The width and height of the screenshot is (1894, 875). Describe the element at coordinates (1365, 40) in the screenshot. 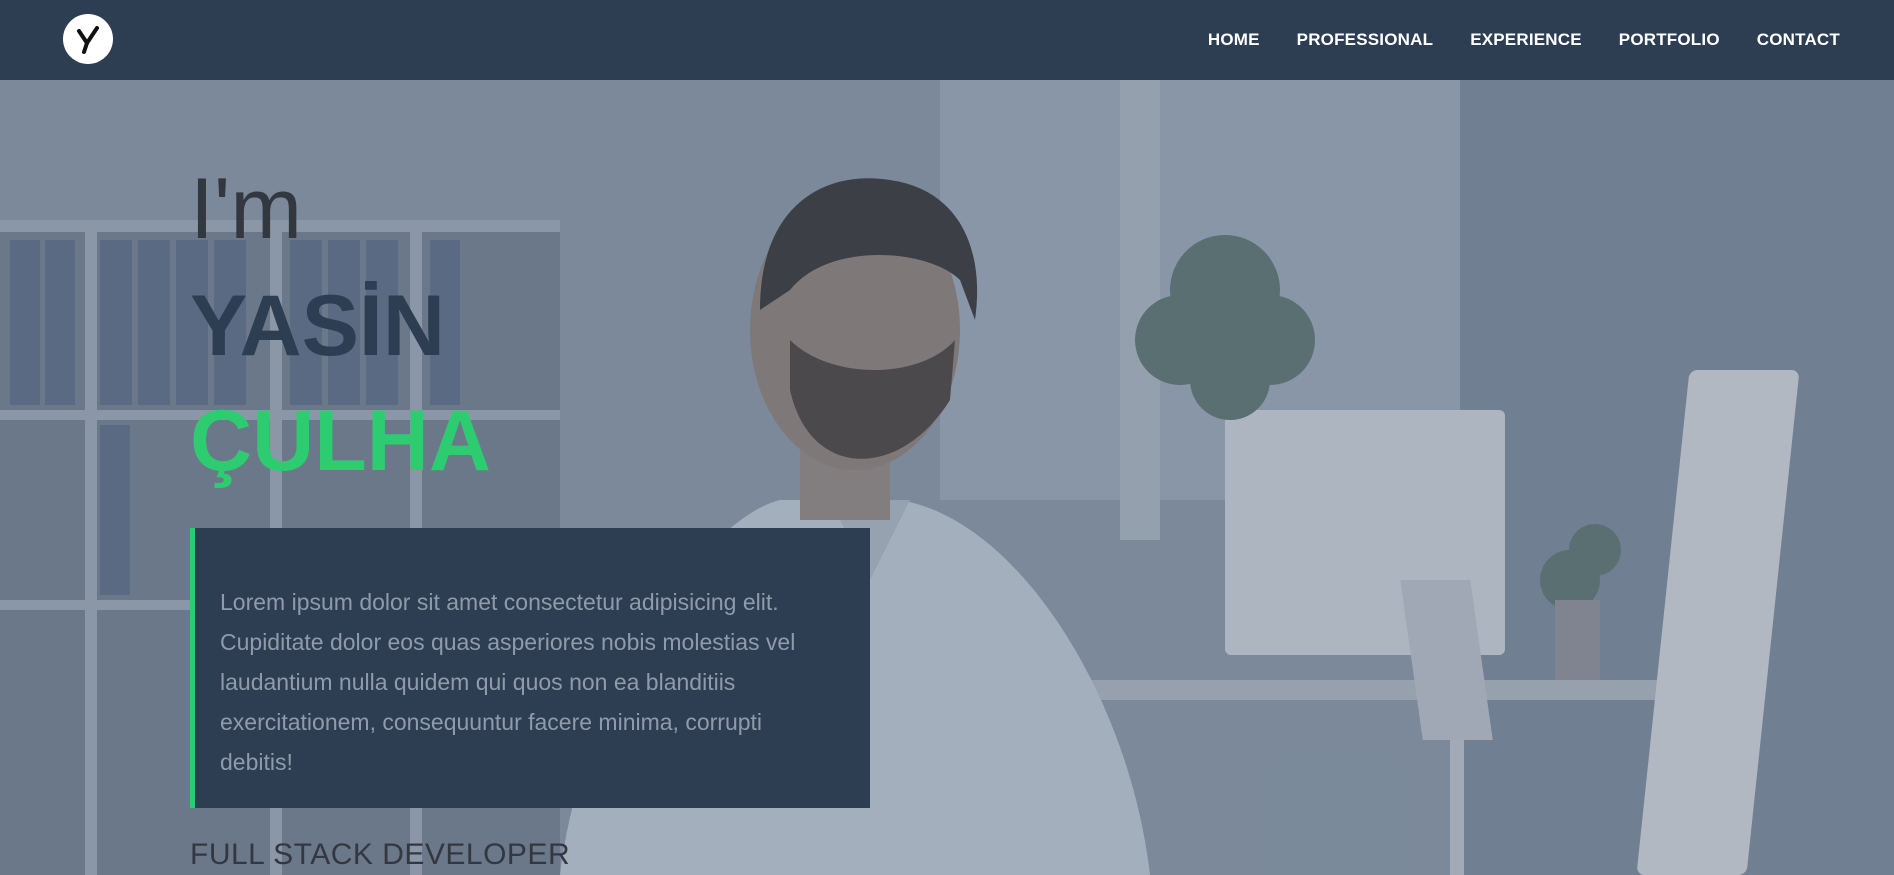

I see `nav-professional-link: PROFESSIONAL` at that location.